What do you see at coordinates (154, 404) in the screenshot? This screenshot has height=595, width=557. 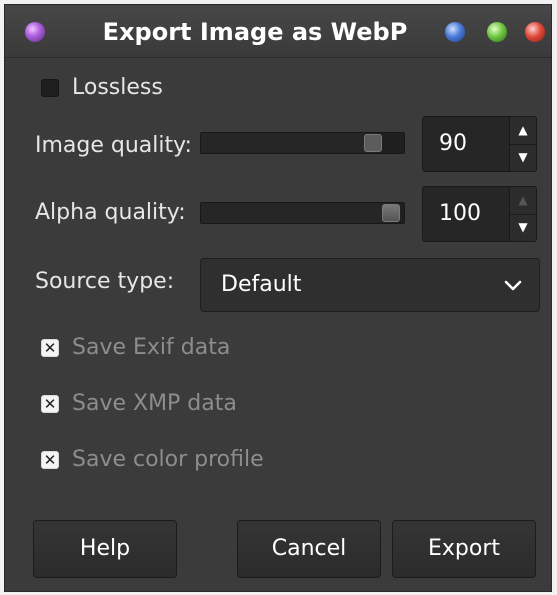 I see `save-xmp-label: Save XMP data` at bounding box center [154, 404].